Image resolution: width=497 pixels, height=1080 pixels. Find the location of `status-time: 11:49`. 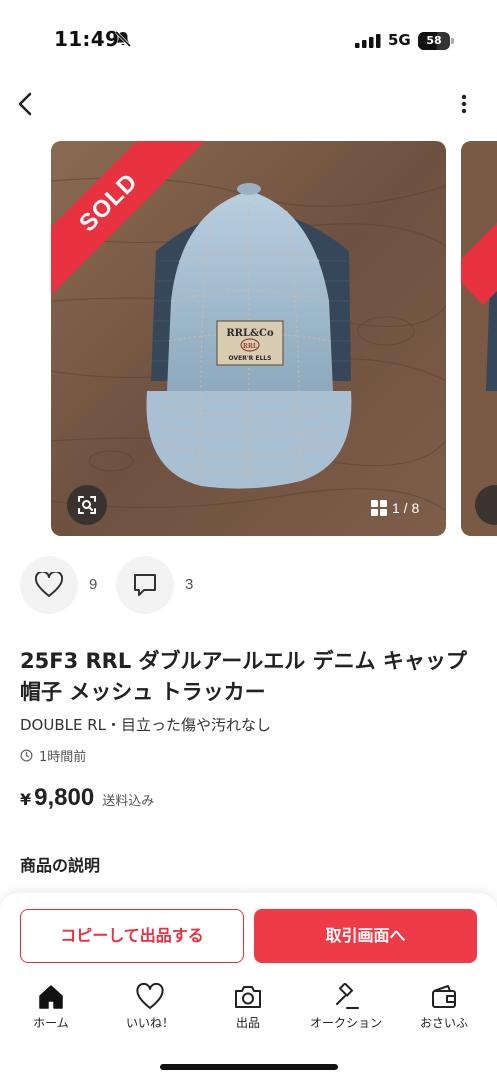

status-time: 11:49 is located at coordinates (87, 39).